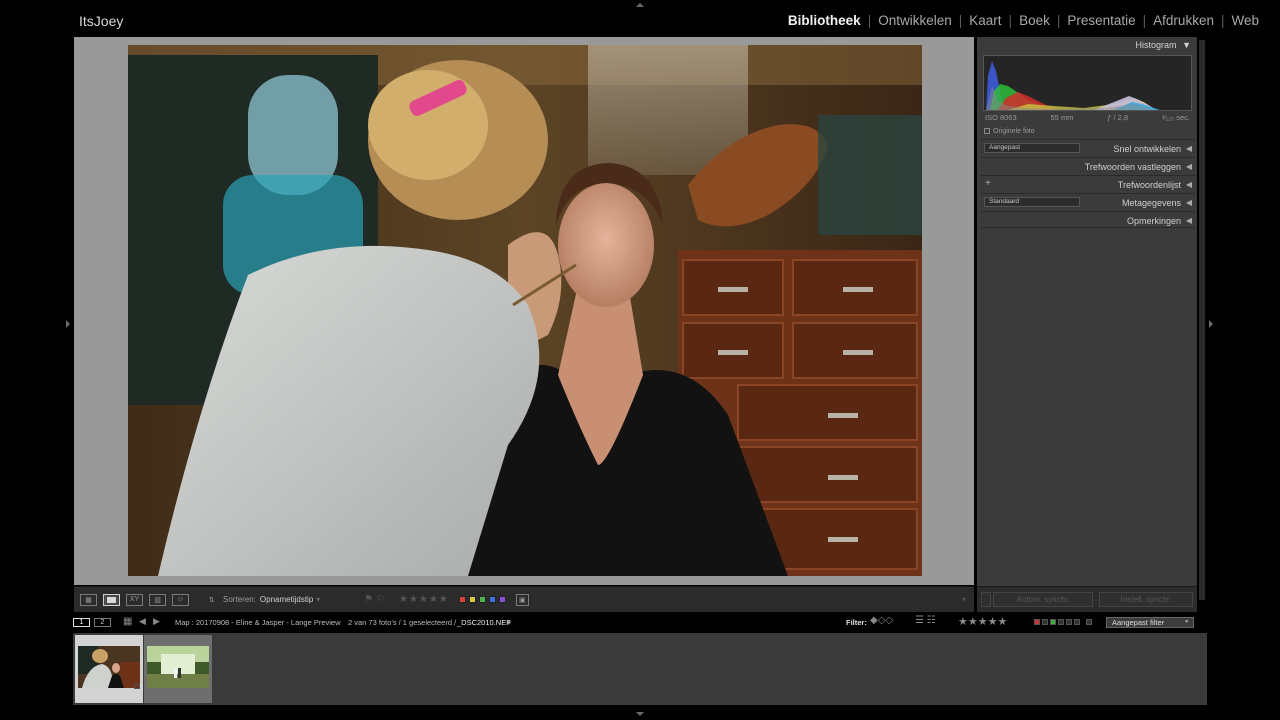 The height and width of the screenshot is (720, 1280). Describe the element at coordinates (102, 622) in the screenshot. I see `secondary-screen-button: 2` at that location.